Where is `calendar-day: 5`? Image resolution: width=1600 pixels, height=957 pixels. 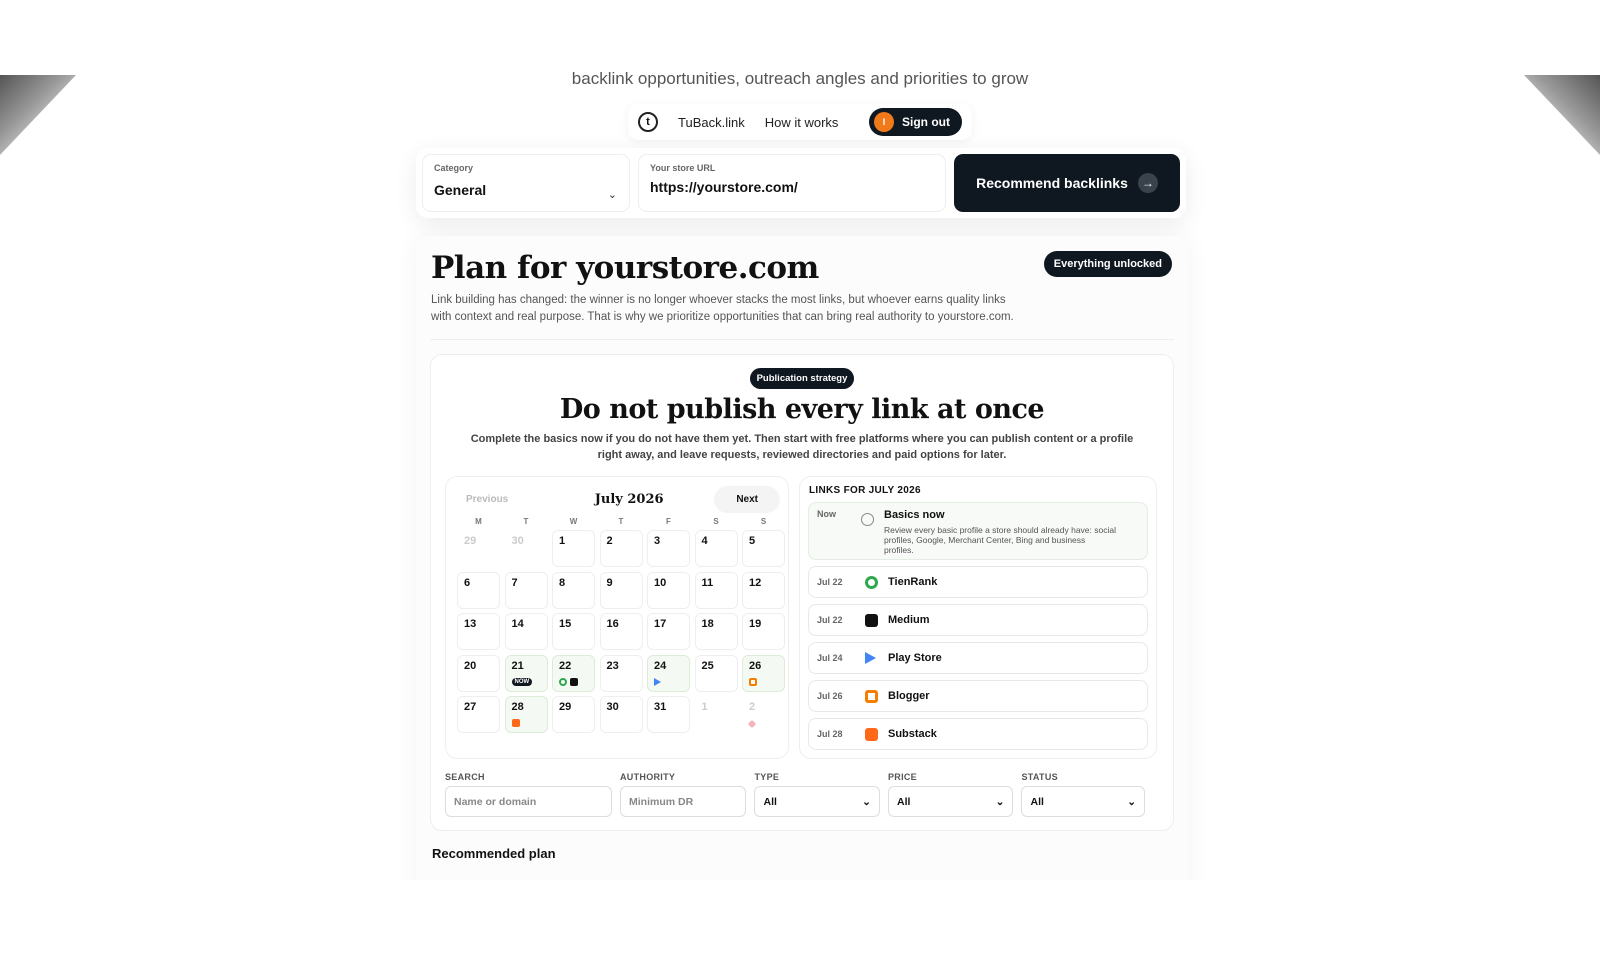 calendar-day: 5 is located at coordinates (763, 548).